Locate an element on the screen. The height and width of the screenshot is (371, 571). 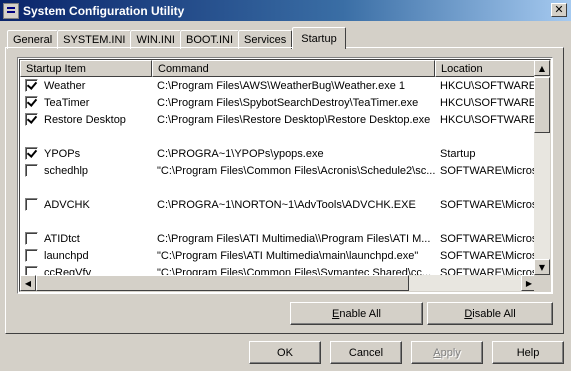
startup-item-cell: Restore Desktop is located at coordinates (86, 119).